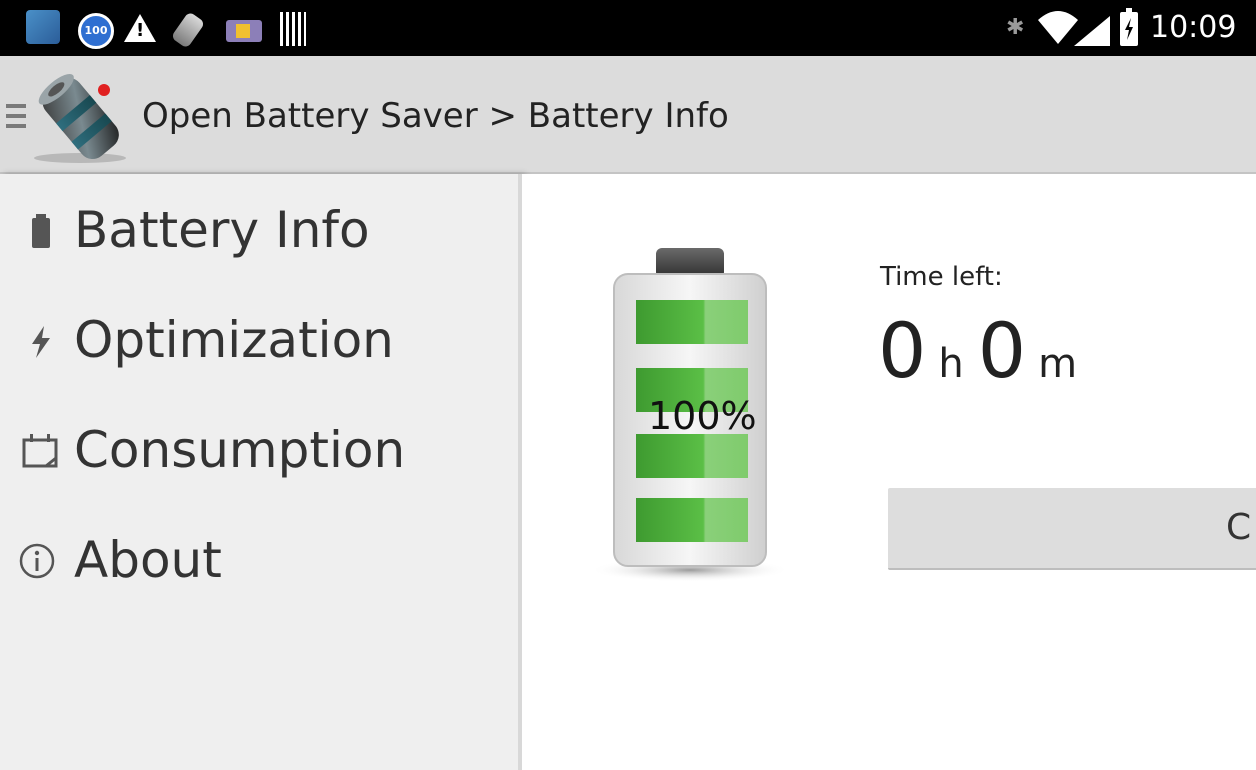 This screenshot has width=1256, height=770. I want to click on calendar-icon, so click(40, 451).